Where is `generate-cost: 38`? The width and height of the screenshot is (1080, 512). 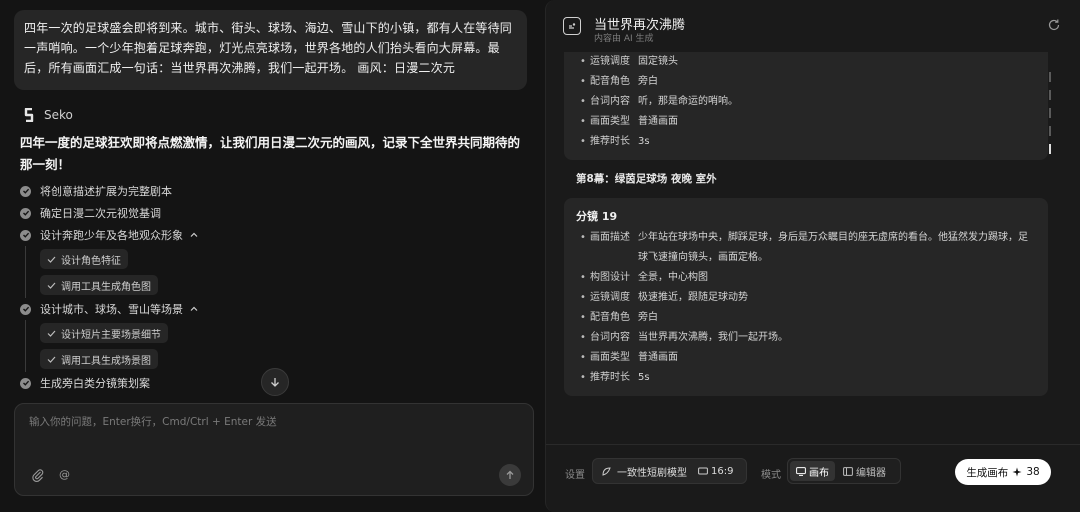 generate-cost: 38 is located at coordinates (1033, 472).